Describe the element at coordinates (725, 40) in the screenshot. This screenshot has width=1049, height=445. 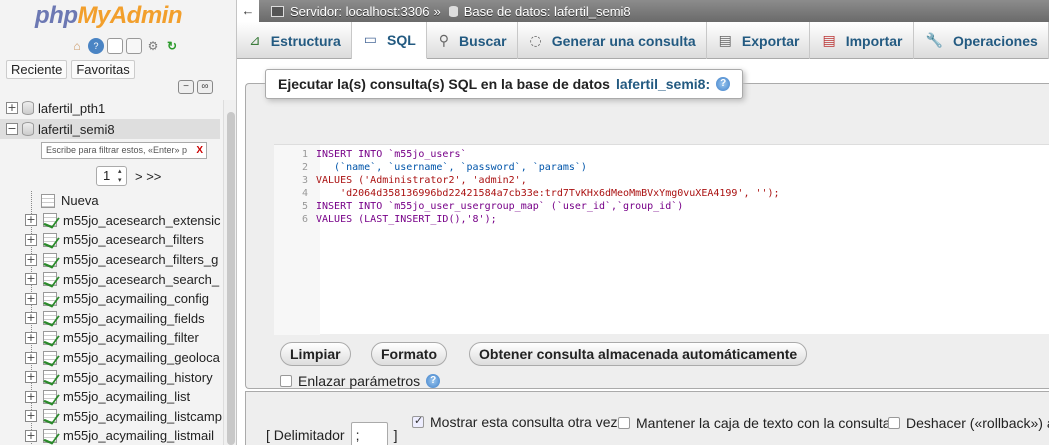
I see `export-icon: ▤` at that location.